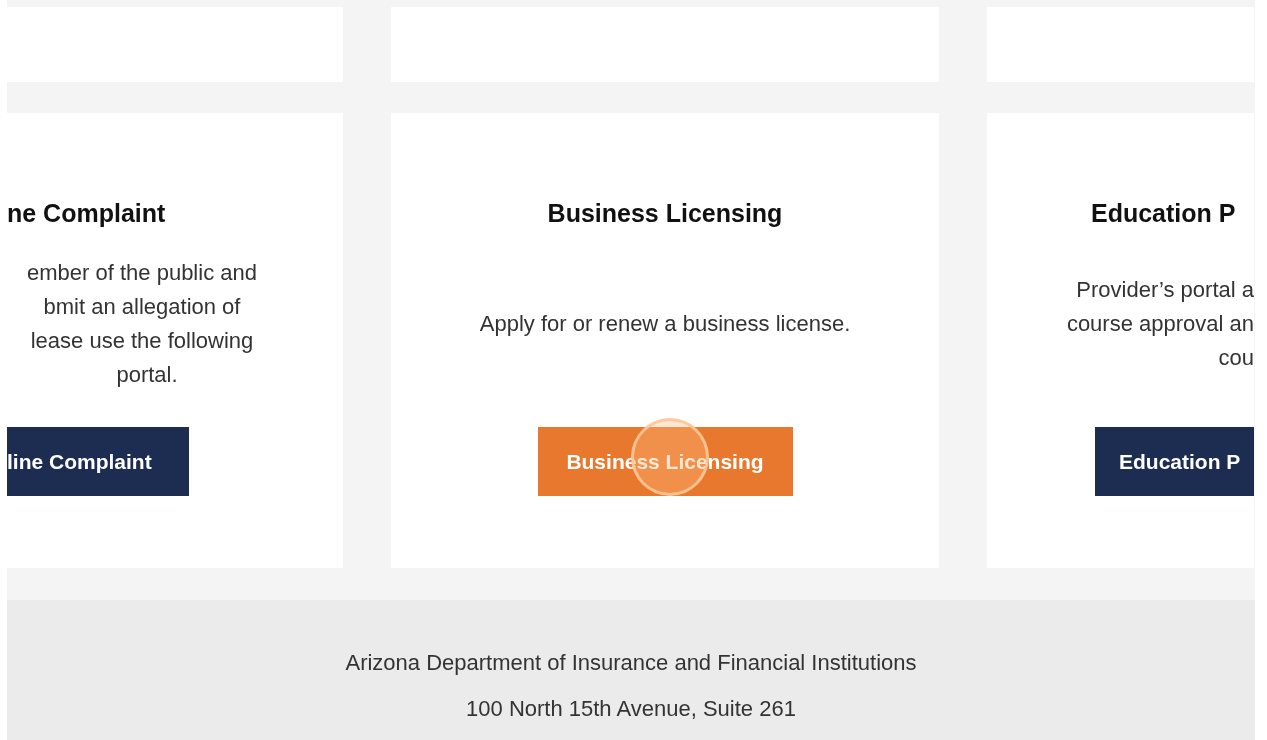  Describe the element at coordinates (1174, 461) in the screenshot. I see `card-button: Education P` at that location.